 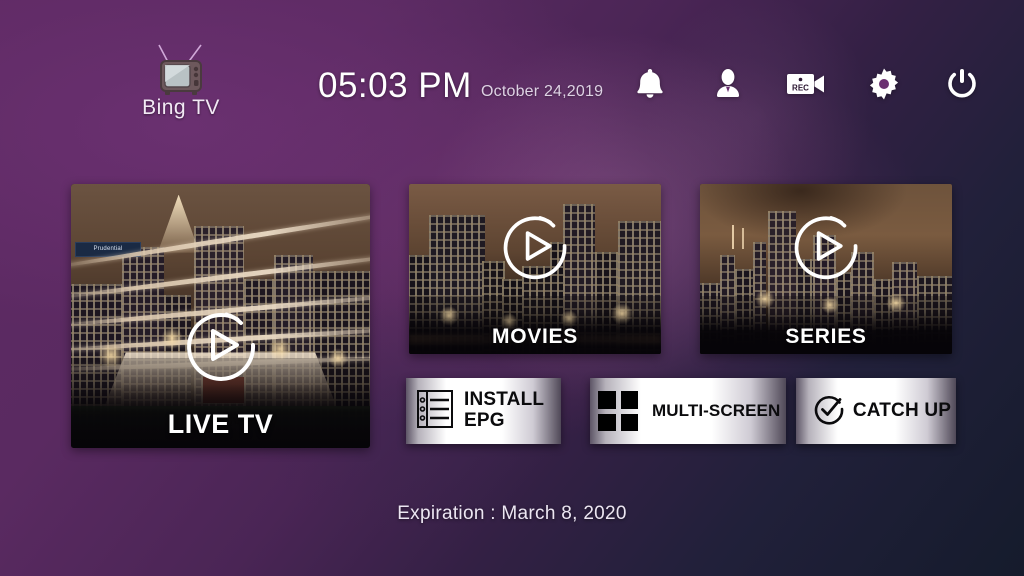 What do you see at coordinates (829, 411) in the screenshot?
I see `check-circle-clock-icon` at bounding box center [829, 411].